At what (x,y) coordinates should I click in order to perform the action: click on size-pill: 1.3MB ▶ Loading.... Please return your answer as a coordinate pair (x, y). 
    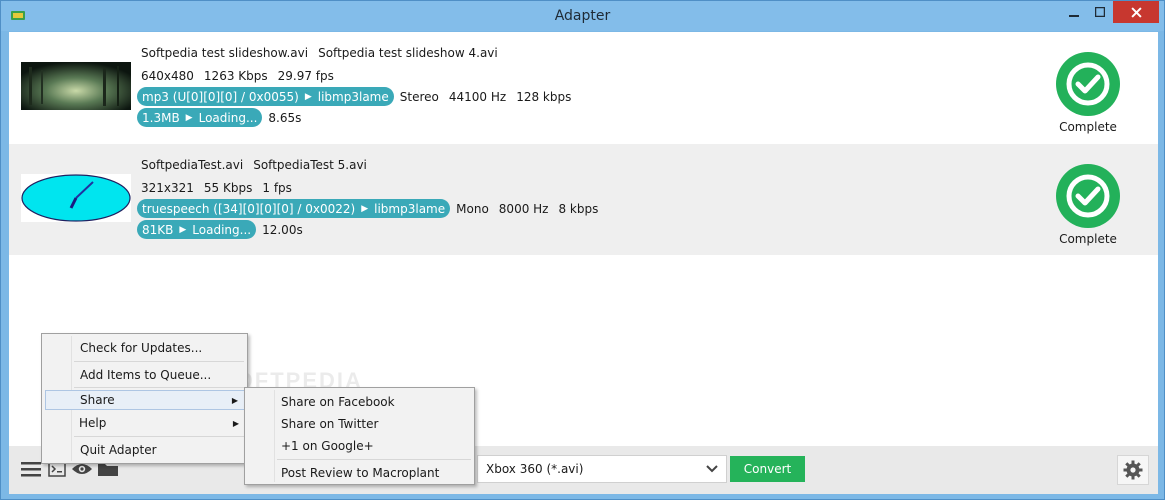
    Looking at the image, I should click on (200, 117).